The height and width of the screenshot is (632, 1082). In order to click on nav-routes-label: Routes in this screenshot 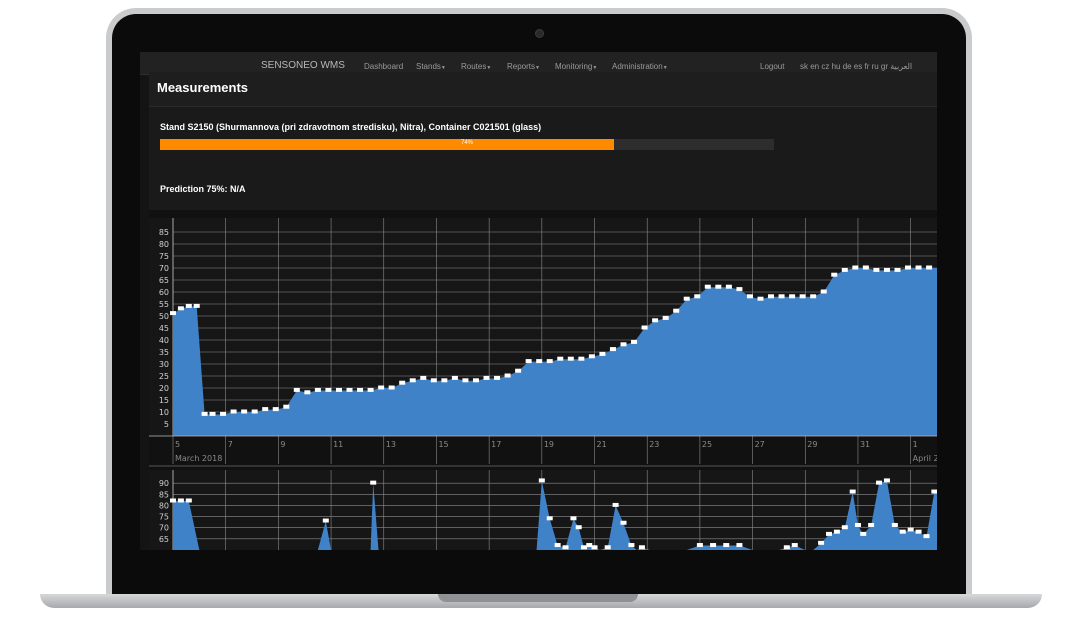, I will do `click(474, 66)`.